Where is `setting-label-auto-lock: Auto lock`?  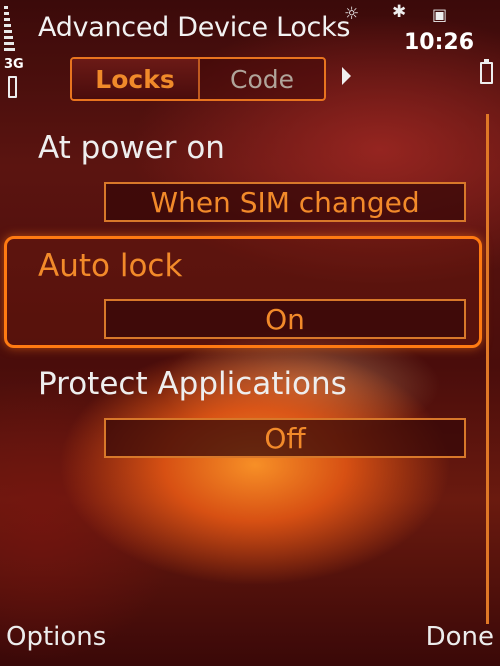
setting-label-auto-lock: Auto lock is located at coordinates (110, 266).